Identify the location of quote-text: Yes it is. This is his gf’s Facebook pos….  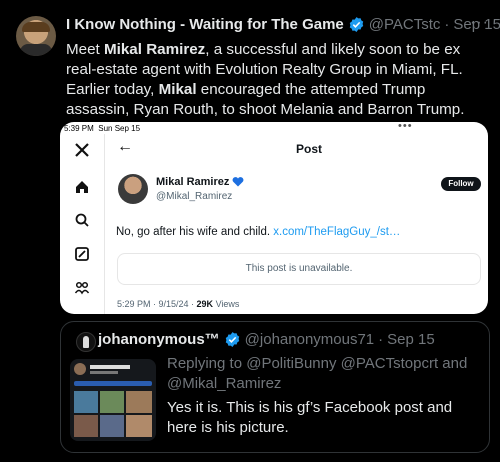
(310, 417).